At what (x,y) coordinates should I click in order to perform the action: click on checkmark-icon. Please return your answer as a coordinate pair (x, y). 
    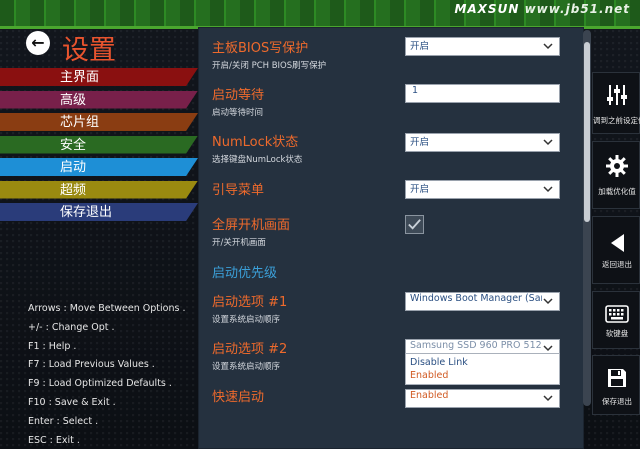
    Looking at the image, I should click on (414, 224).